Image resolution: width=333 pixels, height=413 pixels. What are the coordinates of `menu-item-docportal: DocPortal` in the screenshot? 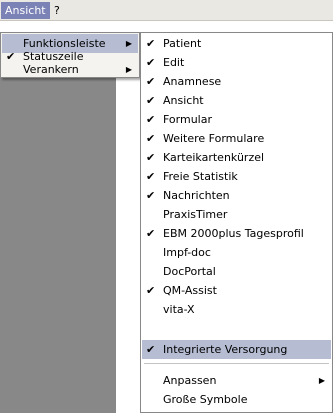 It's located at (236, 271).